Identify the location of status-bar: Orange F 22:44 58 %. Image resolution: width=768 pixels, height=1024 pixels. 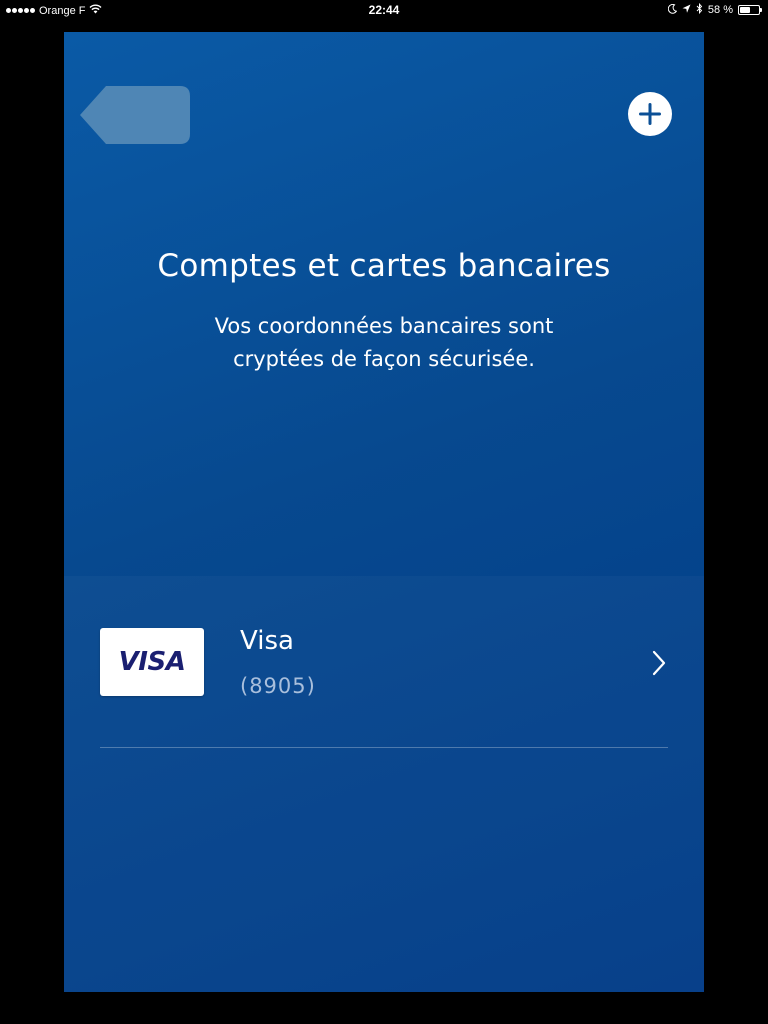
(384, 11).